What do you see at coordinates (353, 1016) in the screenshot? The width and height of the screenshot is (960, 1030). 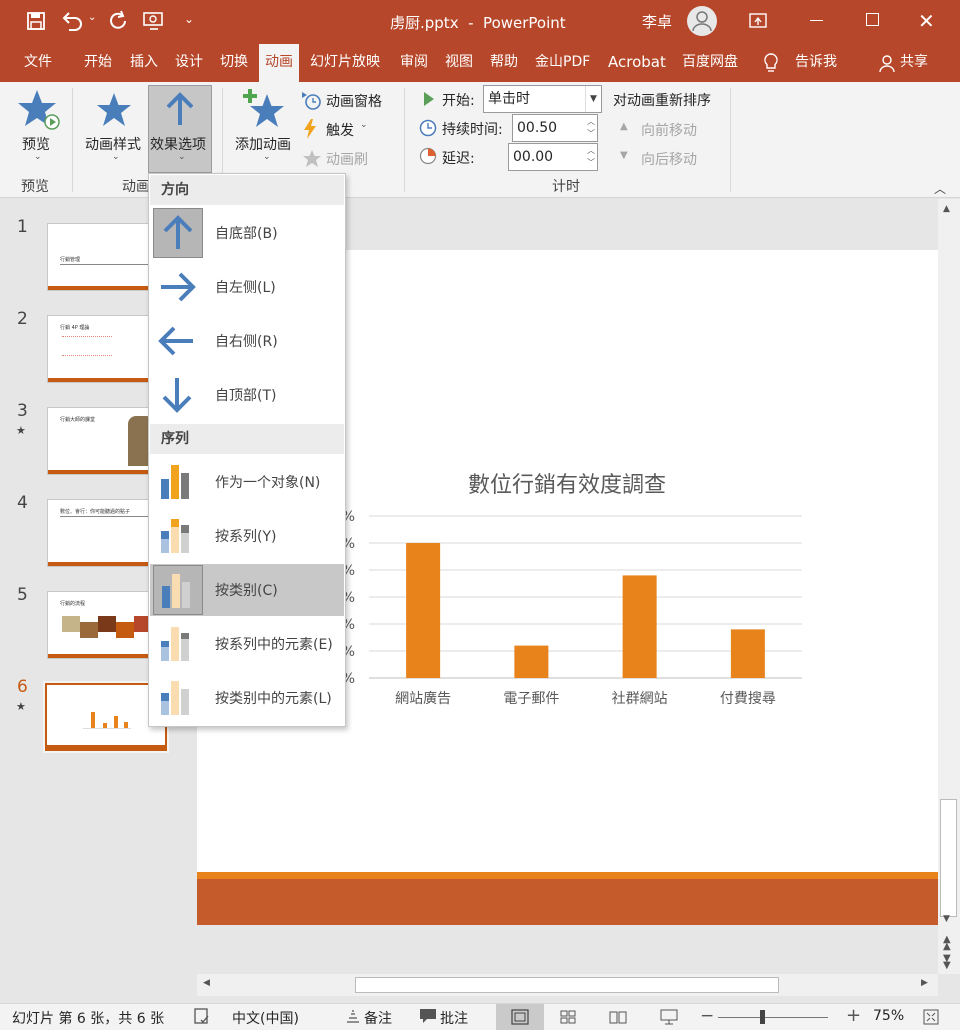 I see `notes-icon` at bounding box center [353, 1016].